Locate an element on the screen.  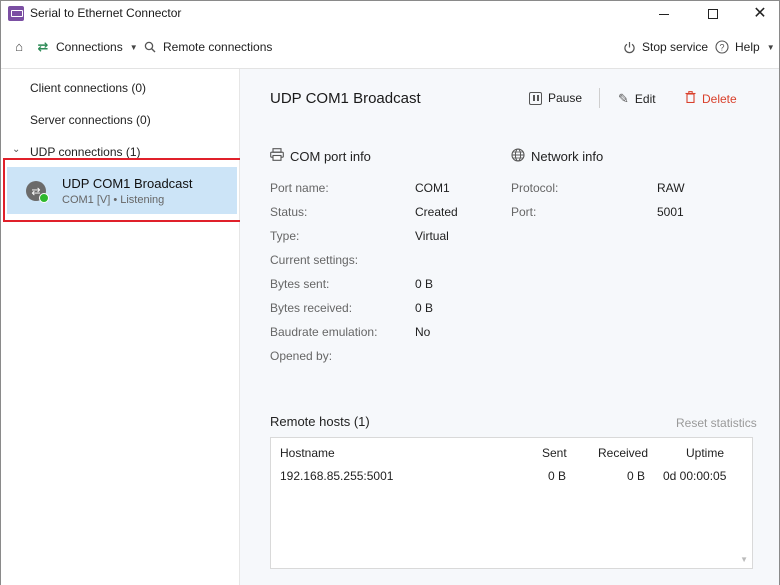
sidebar-item-udp-connections: UDP connections (1) is located at coordinates (85, 152).